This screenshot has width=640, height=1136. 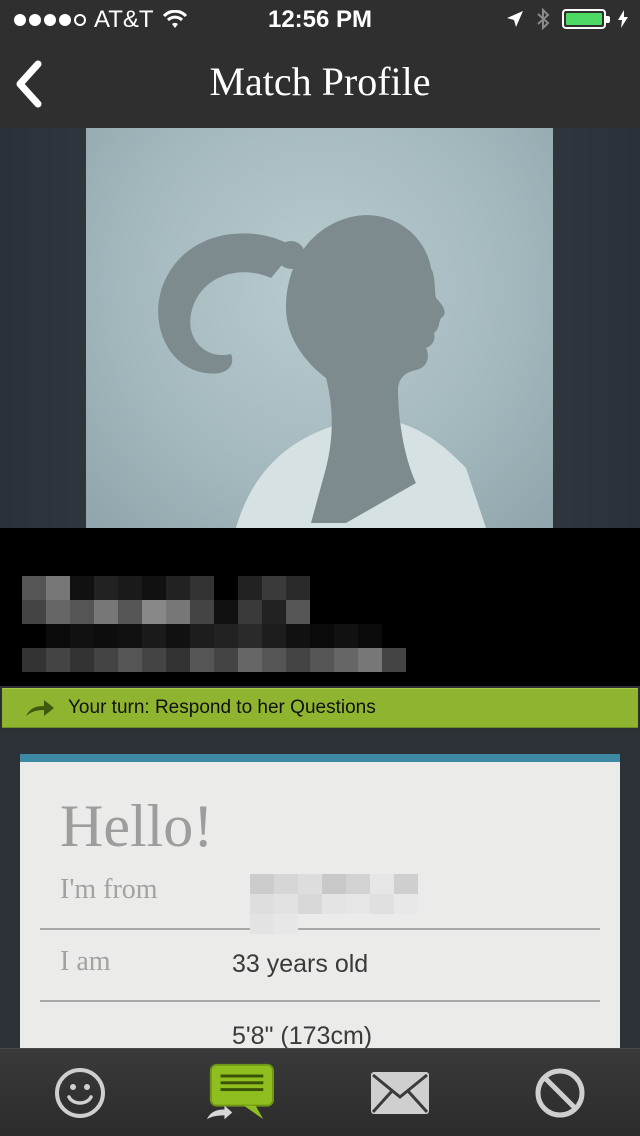 What do you see at coordinates (40, 708) in the screenshot?
I see `arrow-right-icon` at bounding box center [40, 708].